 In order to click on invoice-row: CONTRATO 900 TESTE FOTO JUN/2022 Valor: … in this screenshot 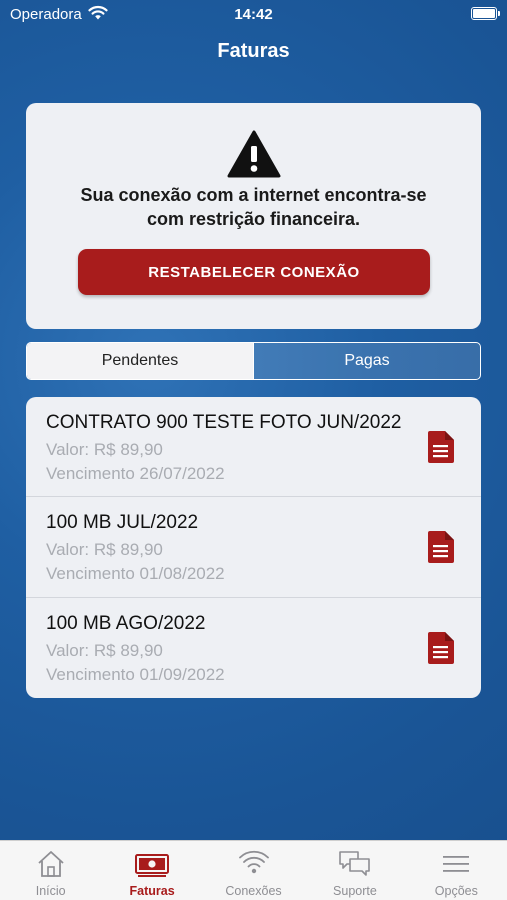, I will do `click(253, 447)`.